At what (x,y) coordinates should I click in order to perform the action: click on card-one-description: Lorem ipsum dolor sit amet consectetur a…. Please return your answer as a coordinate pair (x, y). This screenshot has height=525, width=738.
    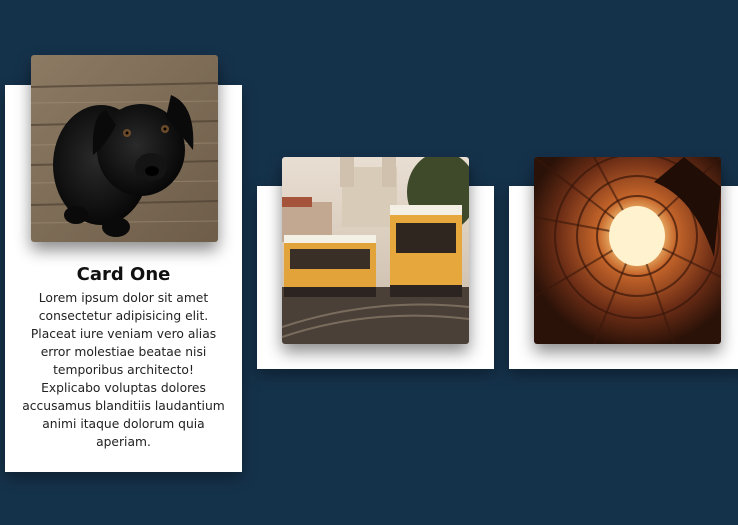
    Looking at the image, I should click on (123, 370).